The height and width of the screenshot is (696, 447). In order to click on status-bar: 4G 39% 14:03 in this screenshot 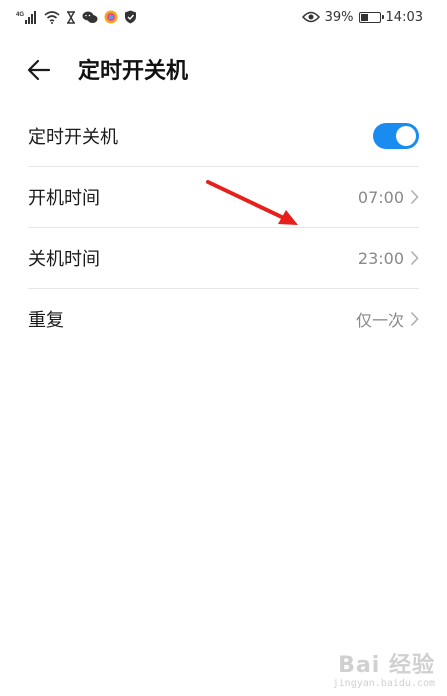, I will do `click(223, 17)`.